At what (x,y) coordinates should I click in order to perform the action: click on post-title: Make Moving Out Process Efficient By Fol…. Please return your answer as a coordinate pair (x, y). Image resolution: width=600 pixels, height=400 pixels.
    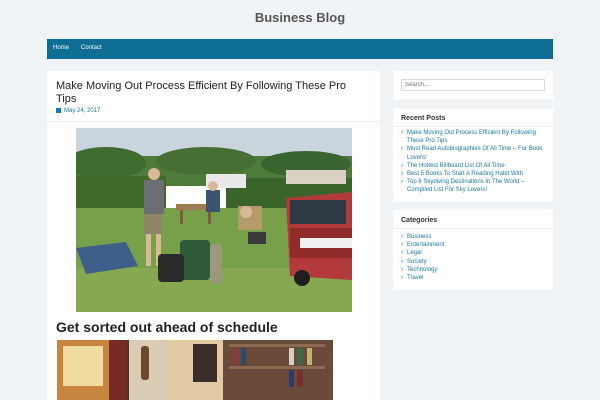
    Looking at the image, I should click on (206, 93).